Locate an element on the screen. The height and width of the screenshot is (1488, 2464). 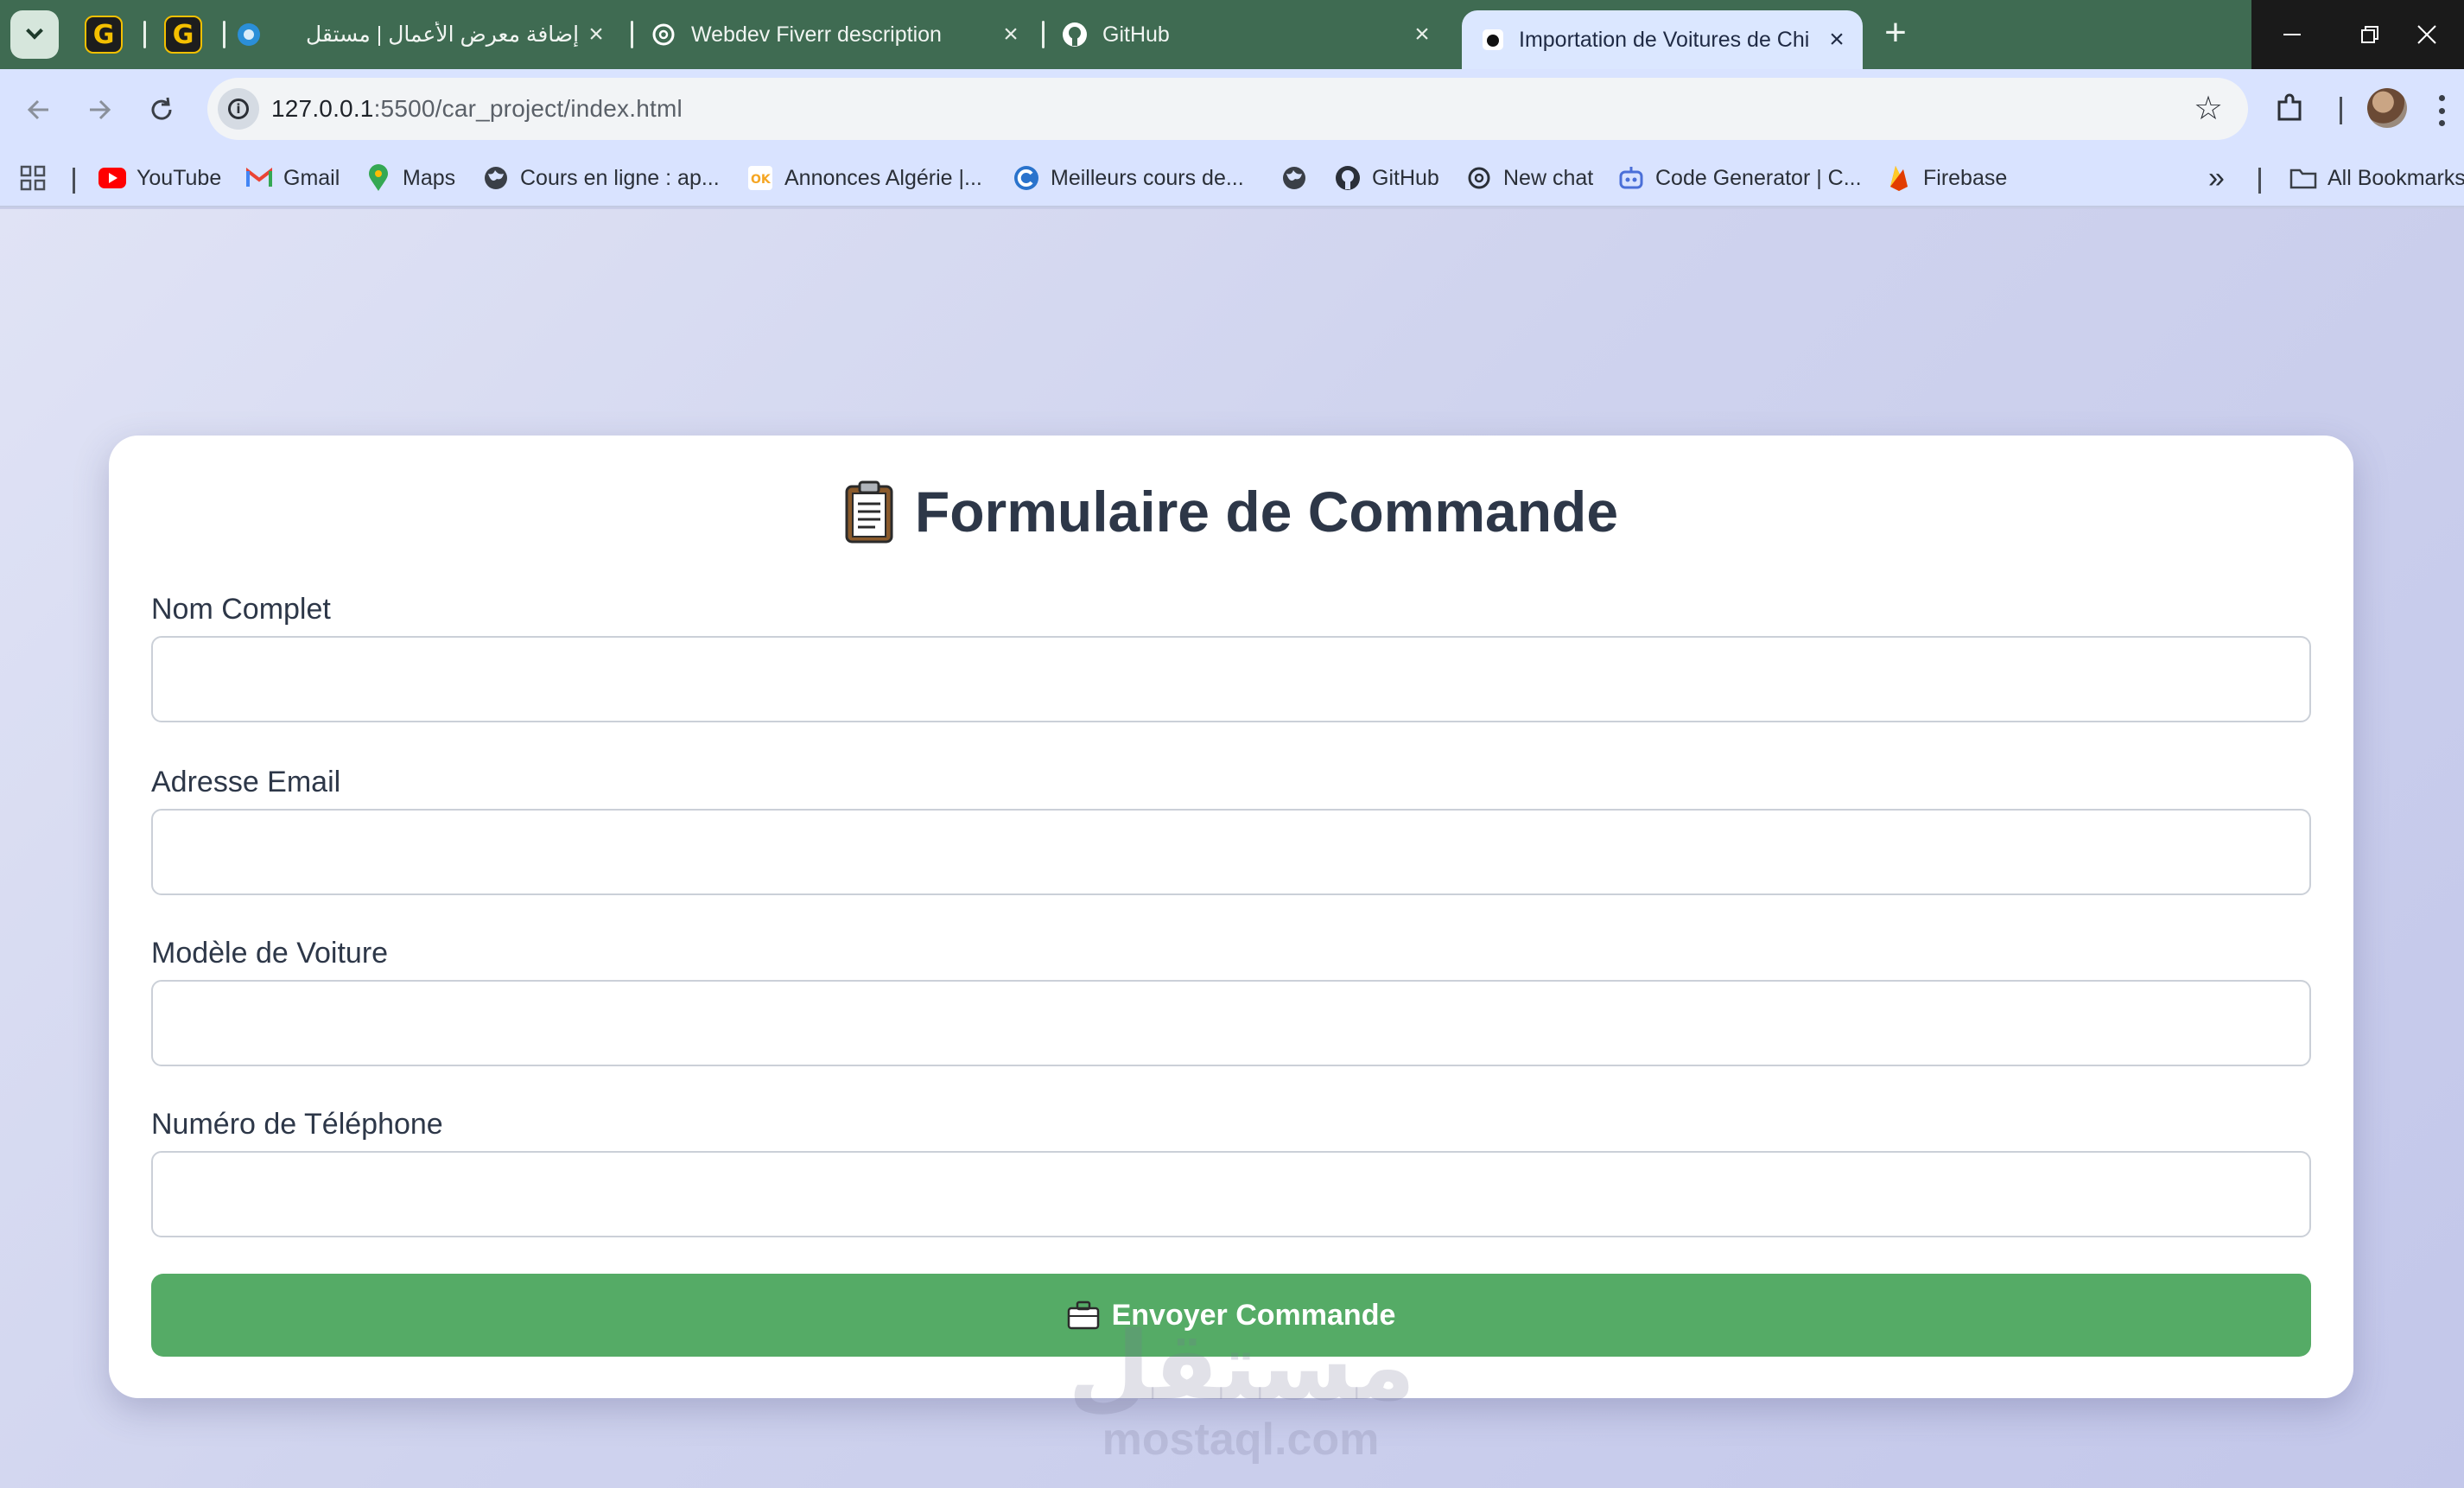
bookmark-gmail: Gmail is located at coordinates (292, 178).